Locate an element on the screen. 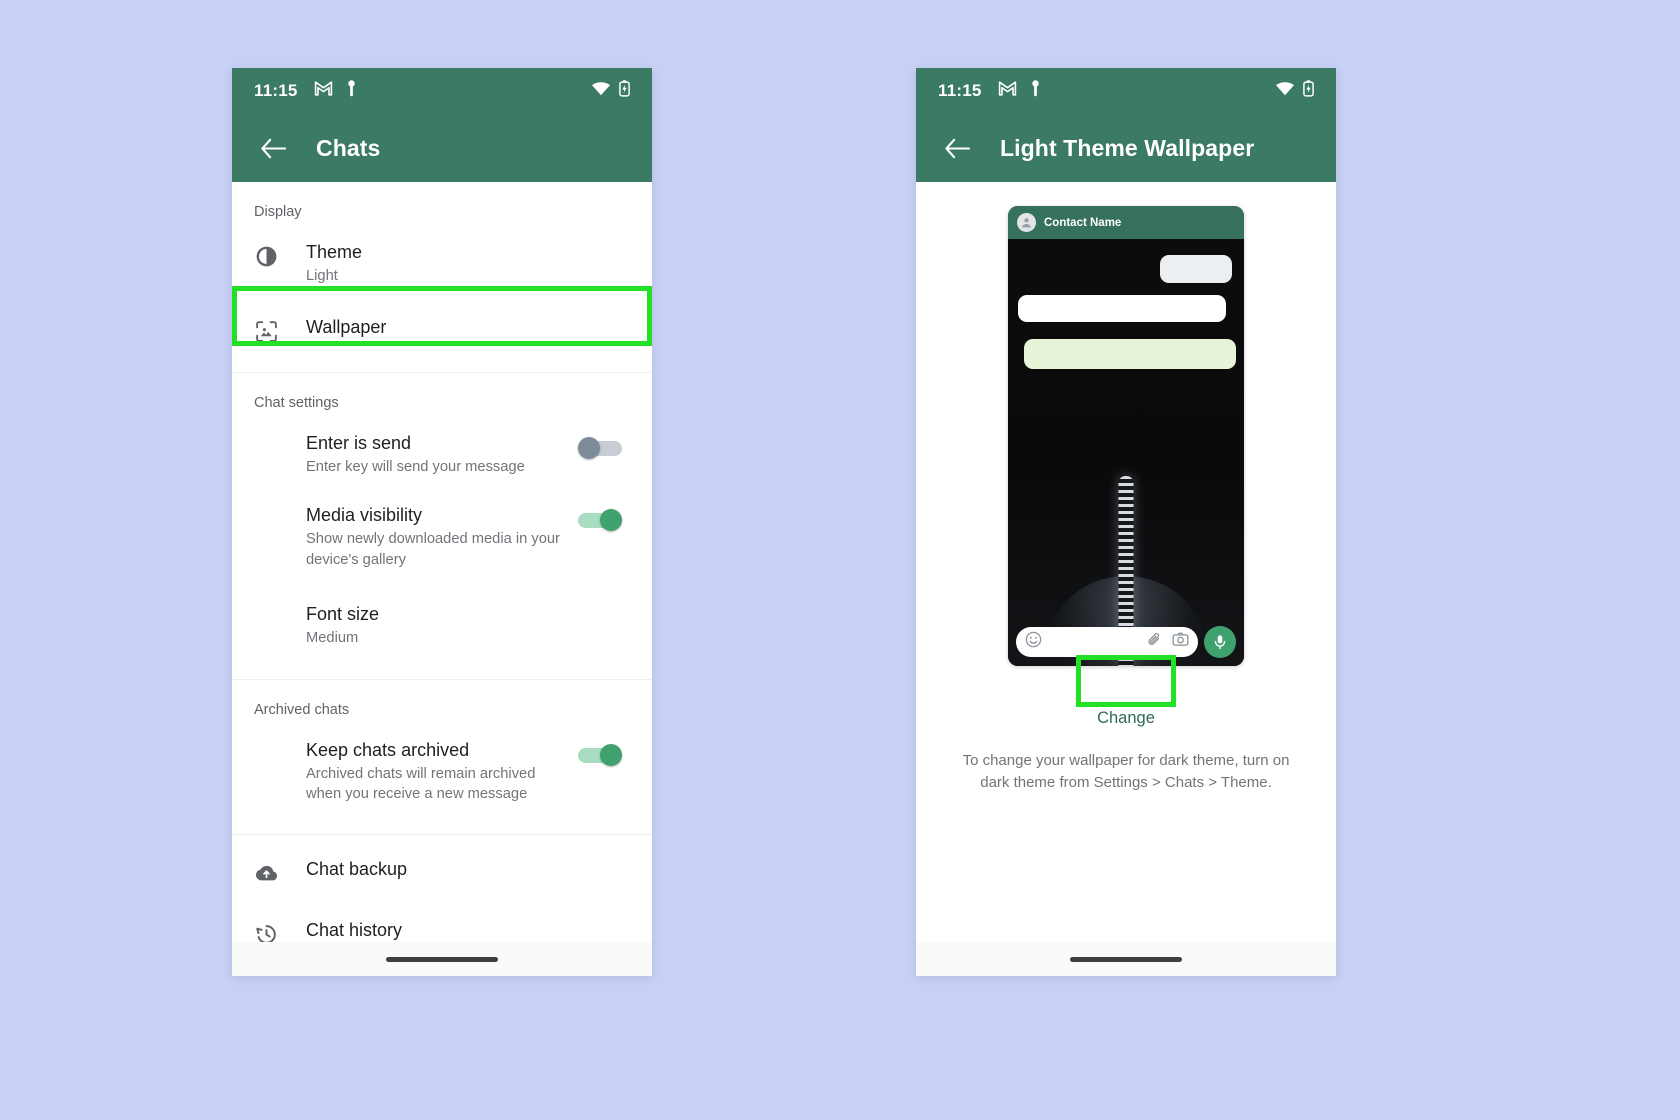 The image size is (1680, 1120). media-visibility-toggle is located at coordinates (600, 520).